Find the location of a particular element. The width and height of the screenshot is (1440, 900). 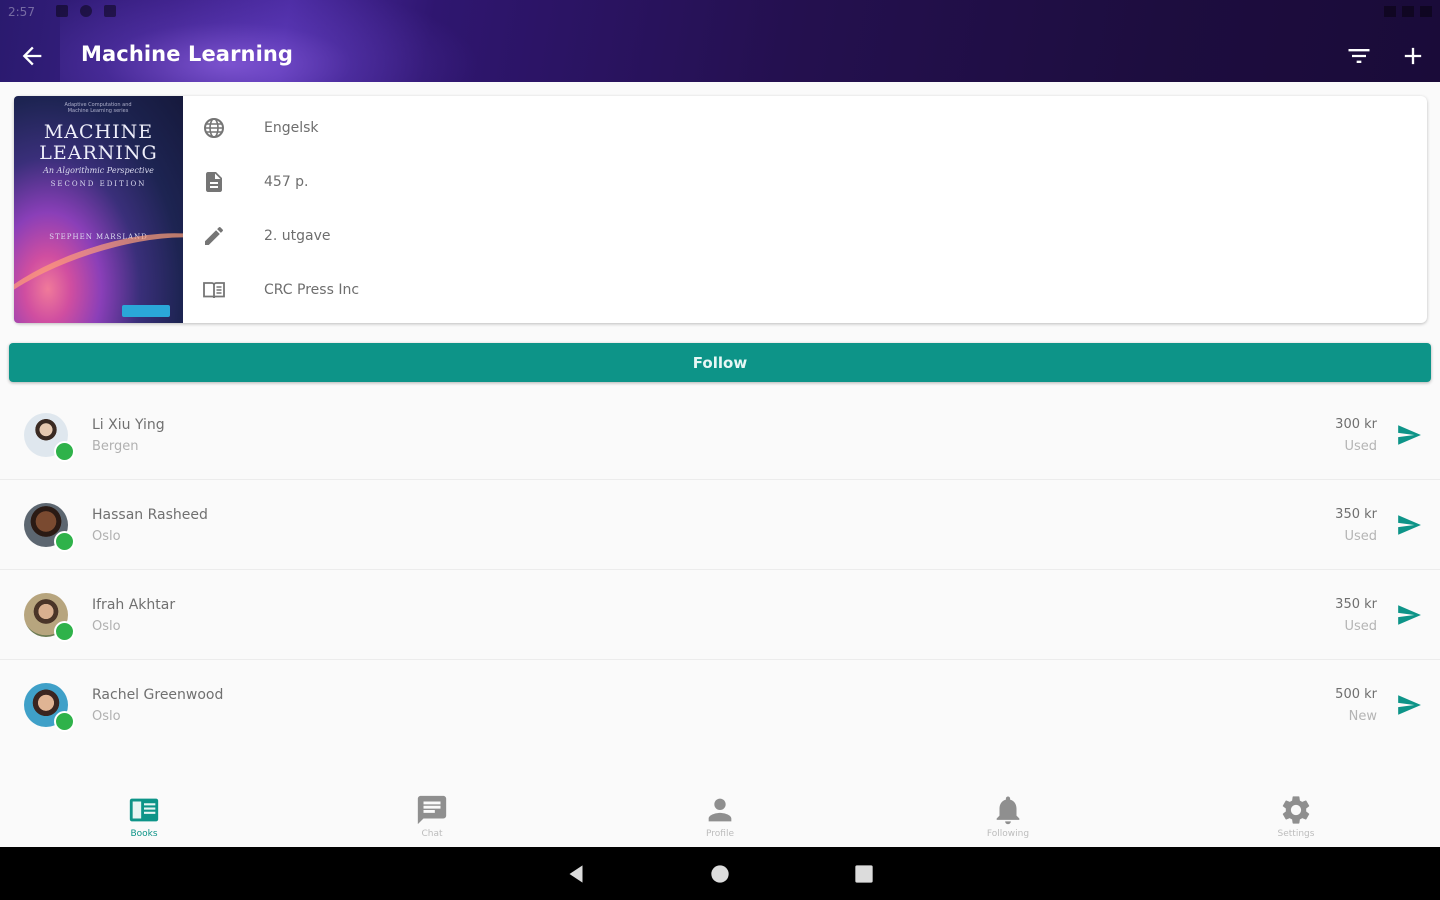

cover-edition: SECOND EDITION is located at coordinates (98, 184).